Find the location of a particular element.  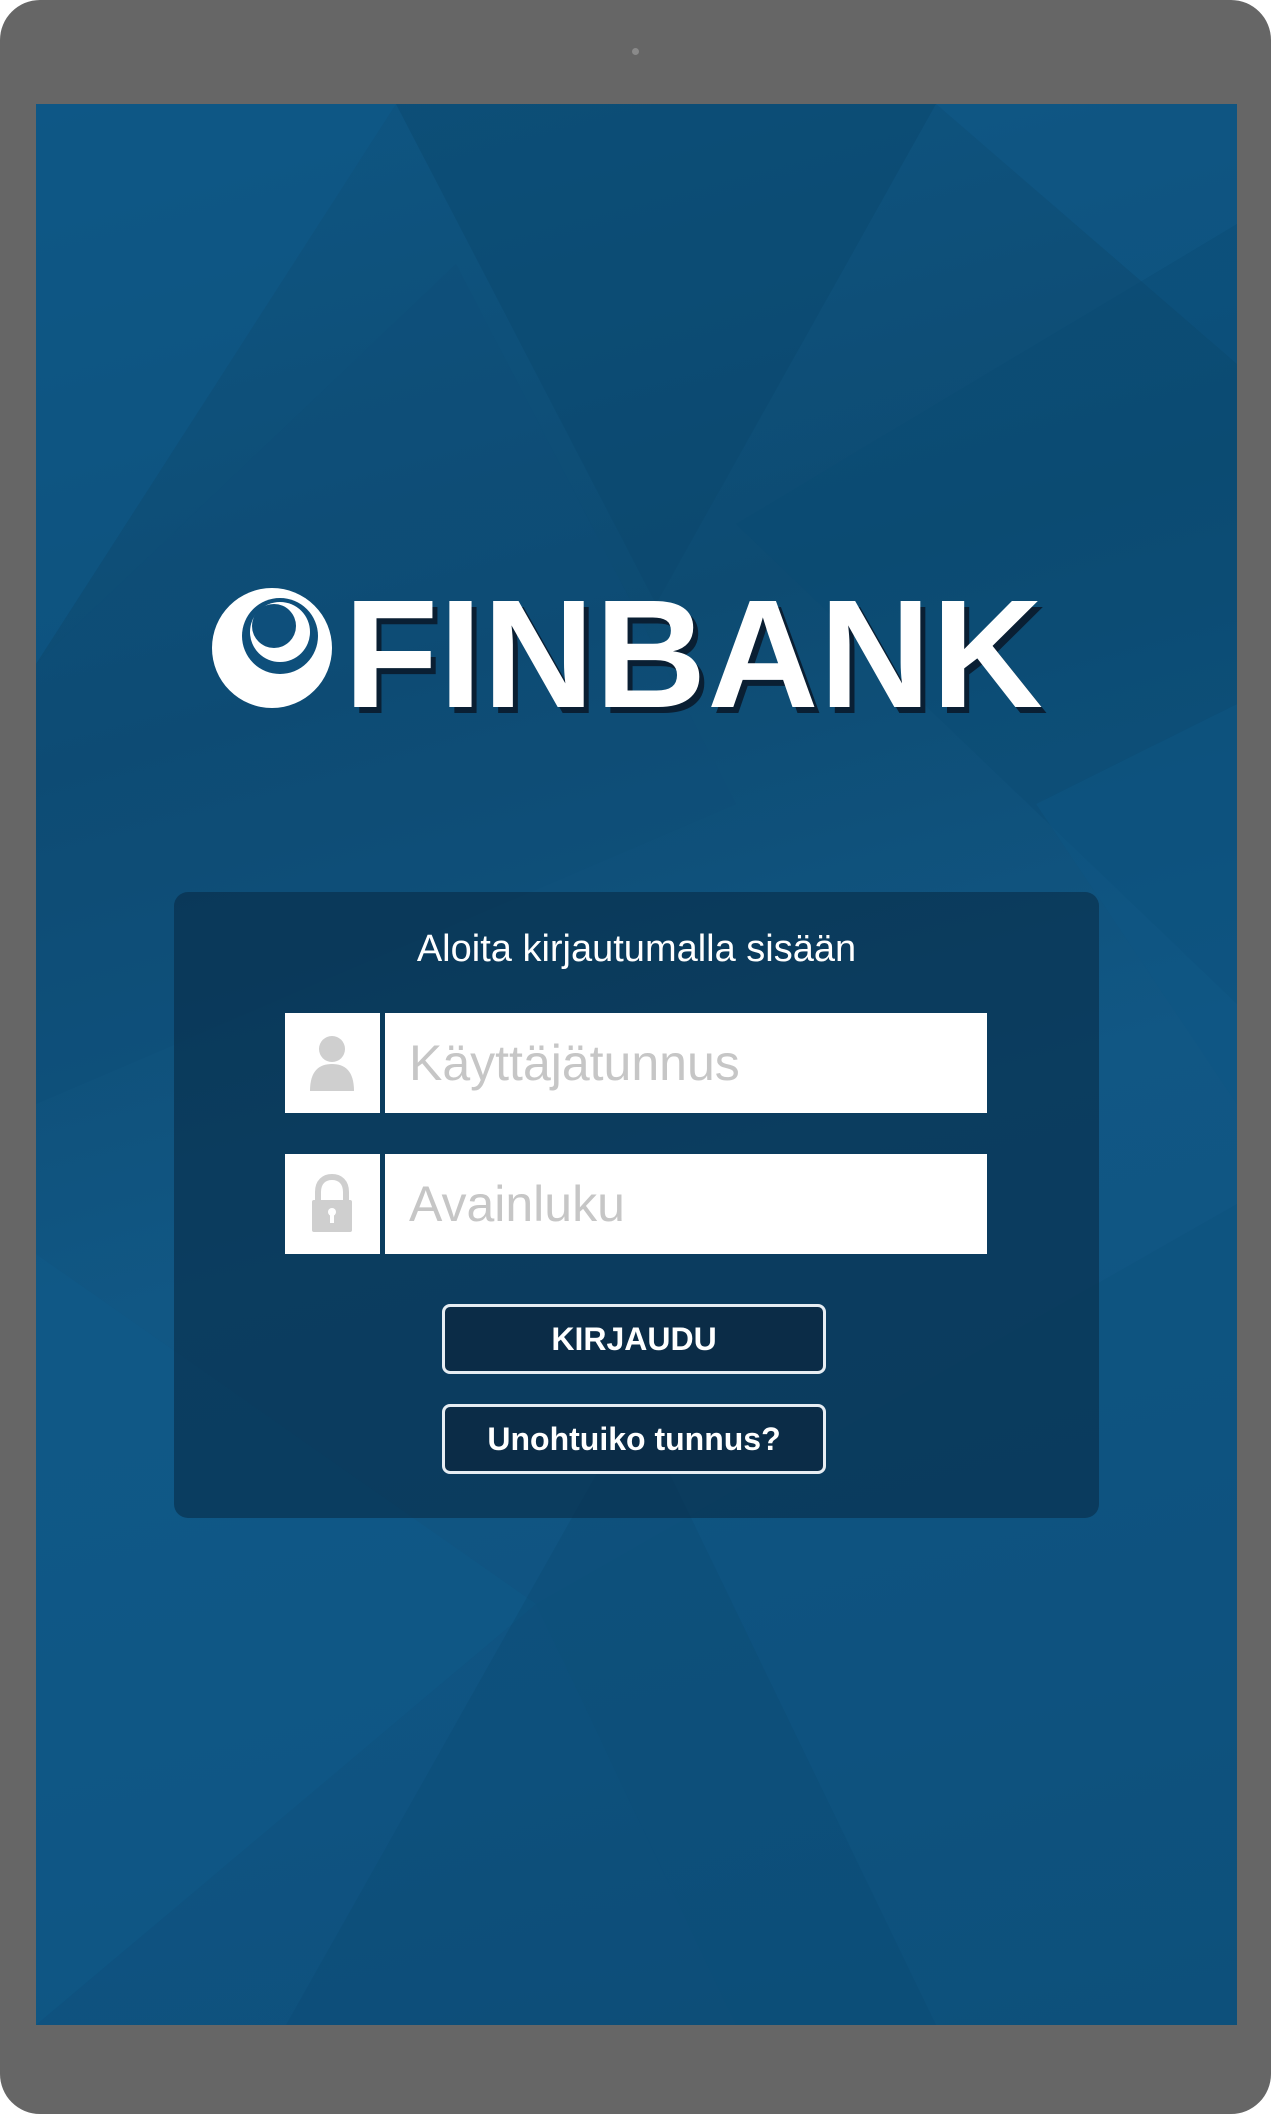

forgot-credentials-button: Unohtuiko tunnus? is located at coordinates (634, 1439).